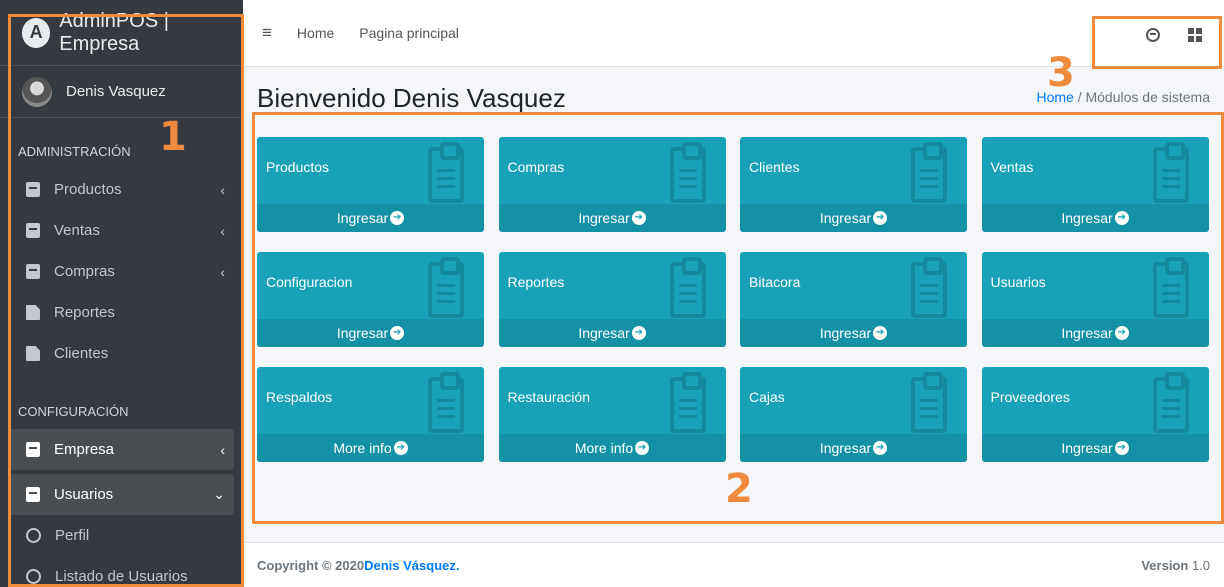 The height and width of the screenshot is (587, 1224). I want to click on module-tile-respaldos: Respaldos More info ➔, so click(370, 414).